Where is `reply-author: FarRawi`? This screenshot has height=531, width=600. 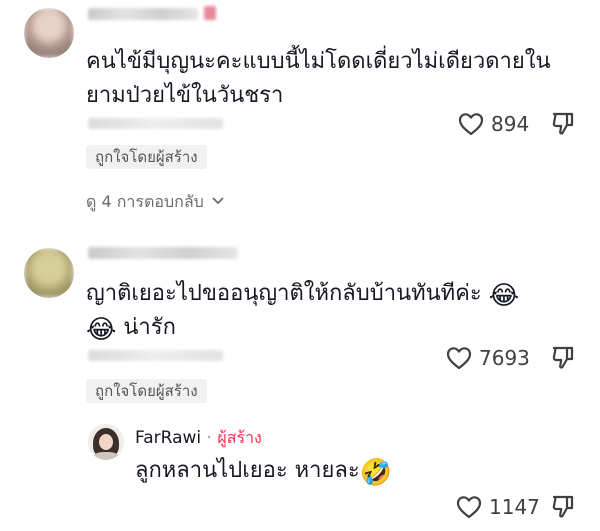 reply-author: FarRawi is located at coordinates (168, 438).